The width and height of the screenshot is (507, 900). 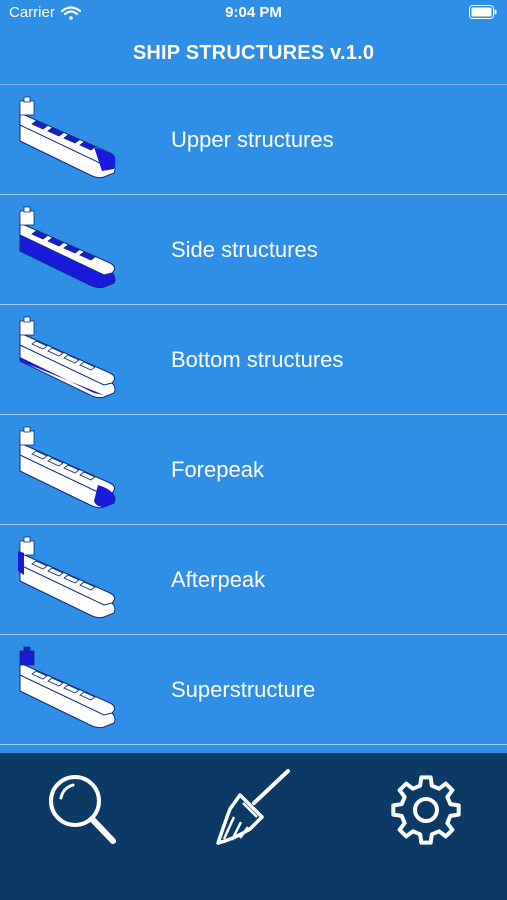 I want to click on list-item-label: Upper structures, so click(x=252, y=139).